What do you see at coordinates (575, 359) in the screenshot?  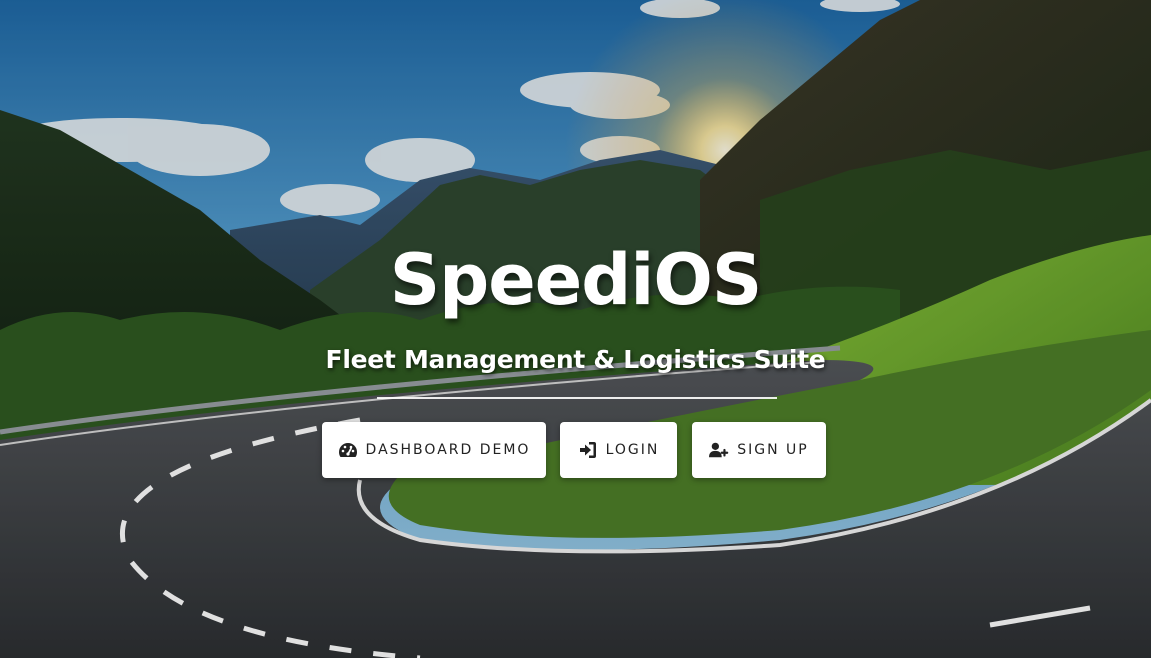 I see `page-subtitle: Fleet Management & Logistics Suite` at bounding box center [575, 359].